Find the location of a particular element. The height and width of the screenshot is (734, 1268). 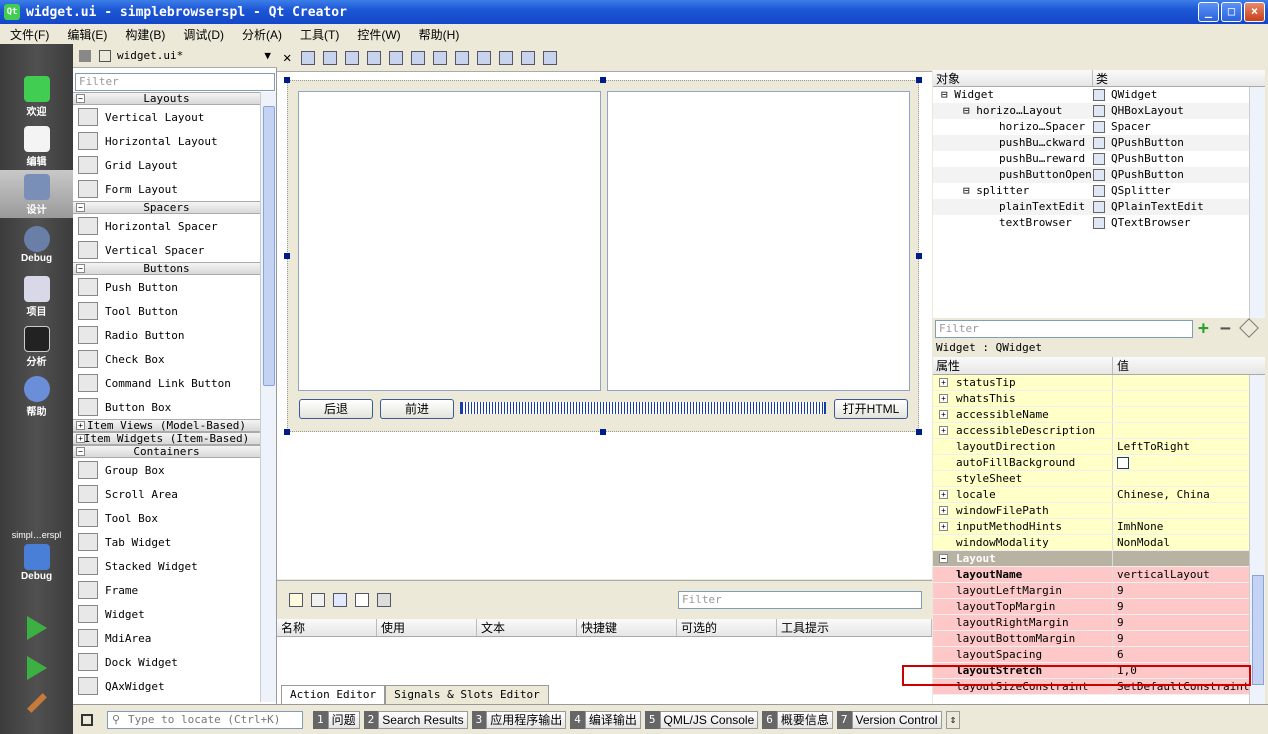

file-tab: widget.ui* is located at coordinates (150, 55).